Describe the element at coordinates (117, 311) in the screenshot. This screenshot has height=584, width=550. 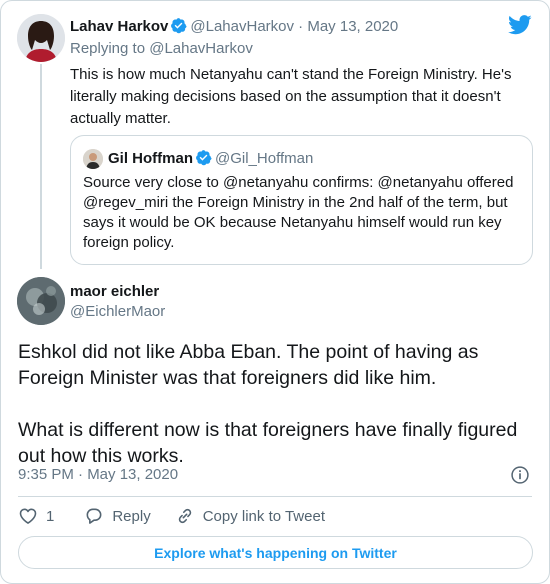
I see `main-author-handle: @EichlerMaor` at that location.